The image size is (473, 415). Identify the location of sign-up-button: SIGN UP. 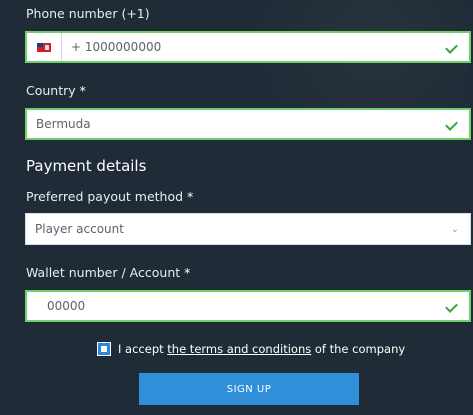
(249, 389).